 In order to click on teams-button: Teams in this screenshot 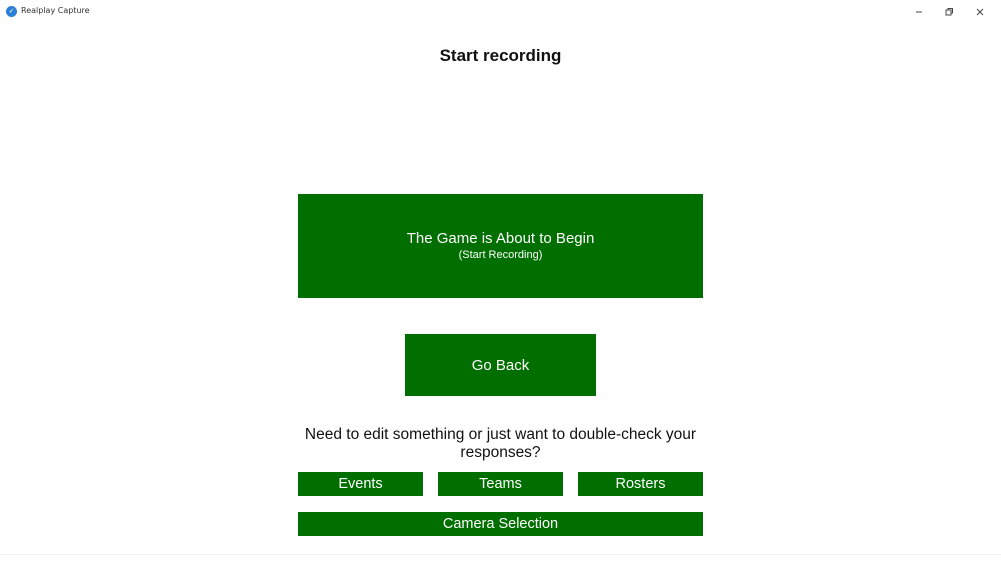, I will do `click(500, 484)`.